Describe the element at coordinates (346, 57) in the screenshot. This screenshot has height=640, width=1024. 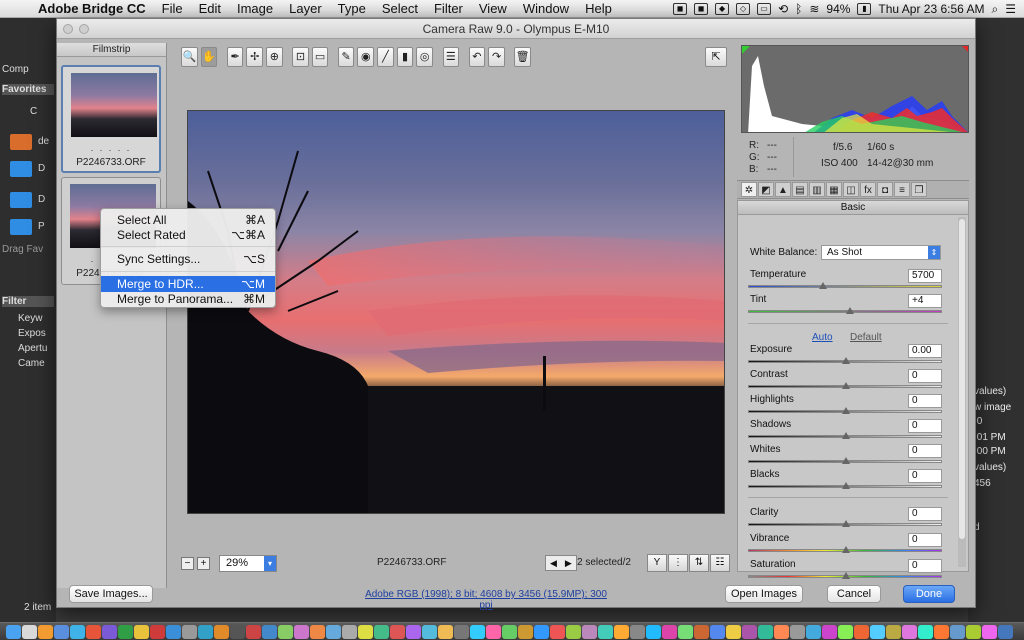
I see `spot-removal-tool-icon: ✎` at that location.